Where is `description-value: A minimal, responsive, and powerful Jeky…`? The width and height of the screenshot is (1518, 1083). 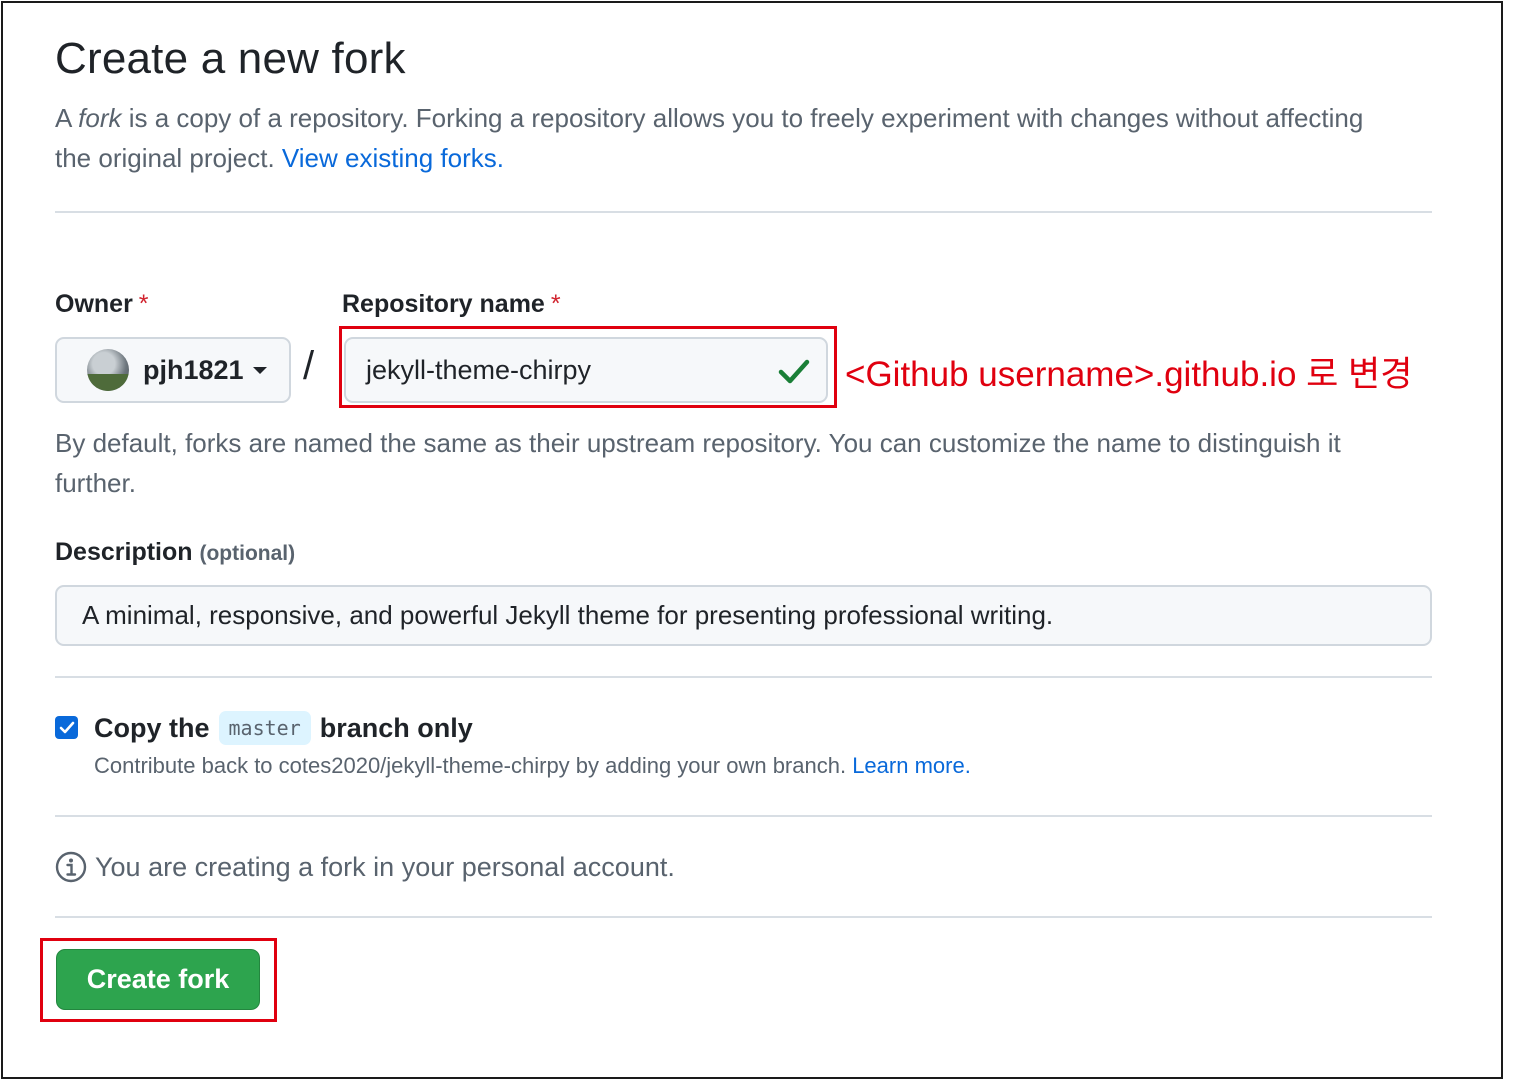 description-value: A minimal, responsive, and powerful Jeky… is located at coordinates (568, 615).